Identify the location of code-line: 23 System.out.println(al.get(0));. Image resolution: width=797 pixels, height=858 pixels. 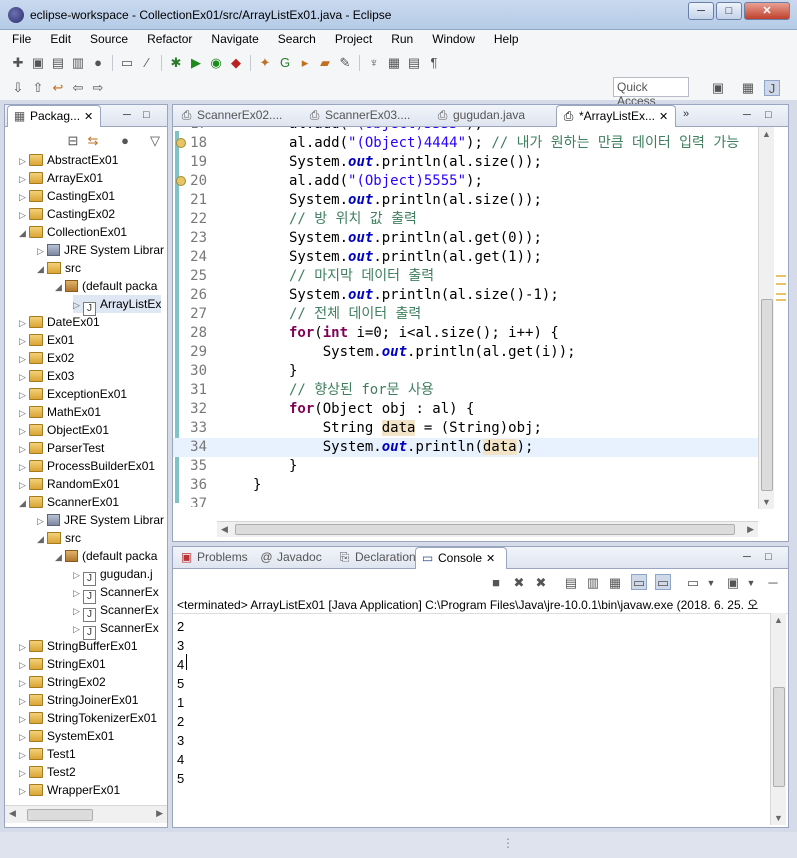
(465, 238).